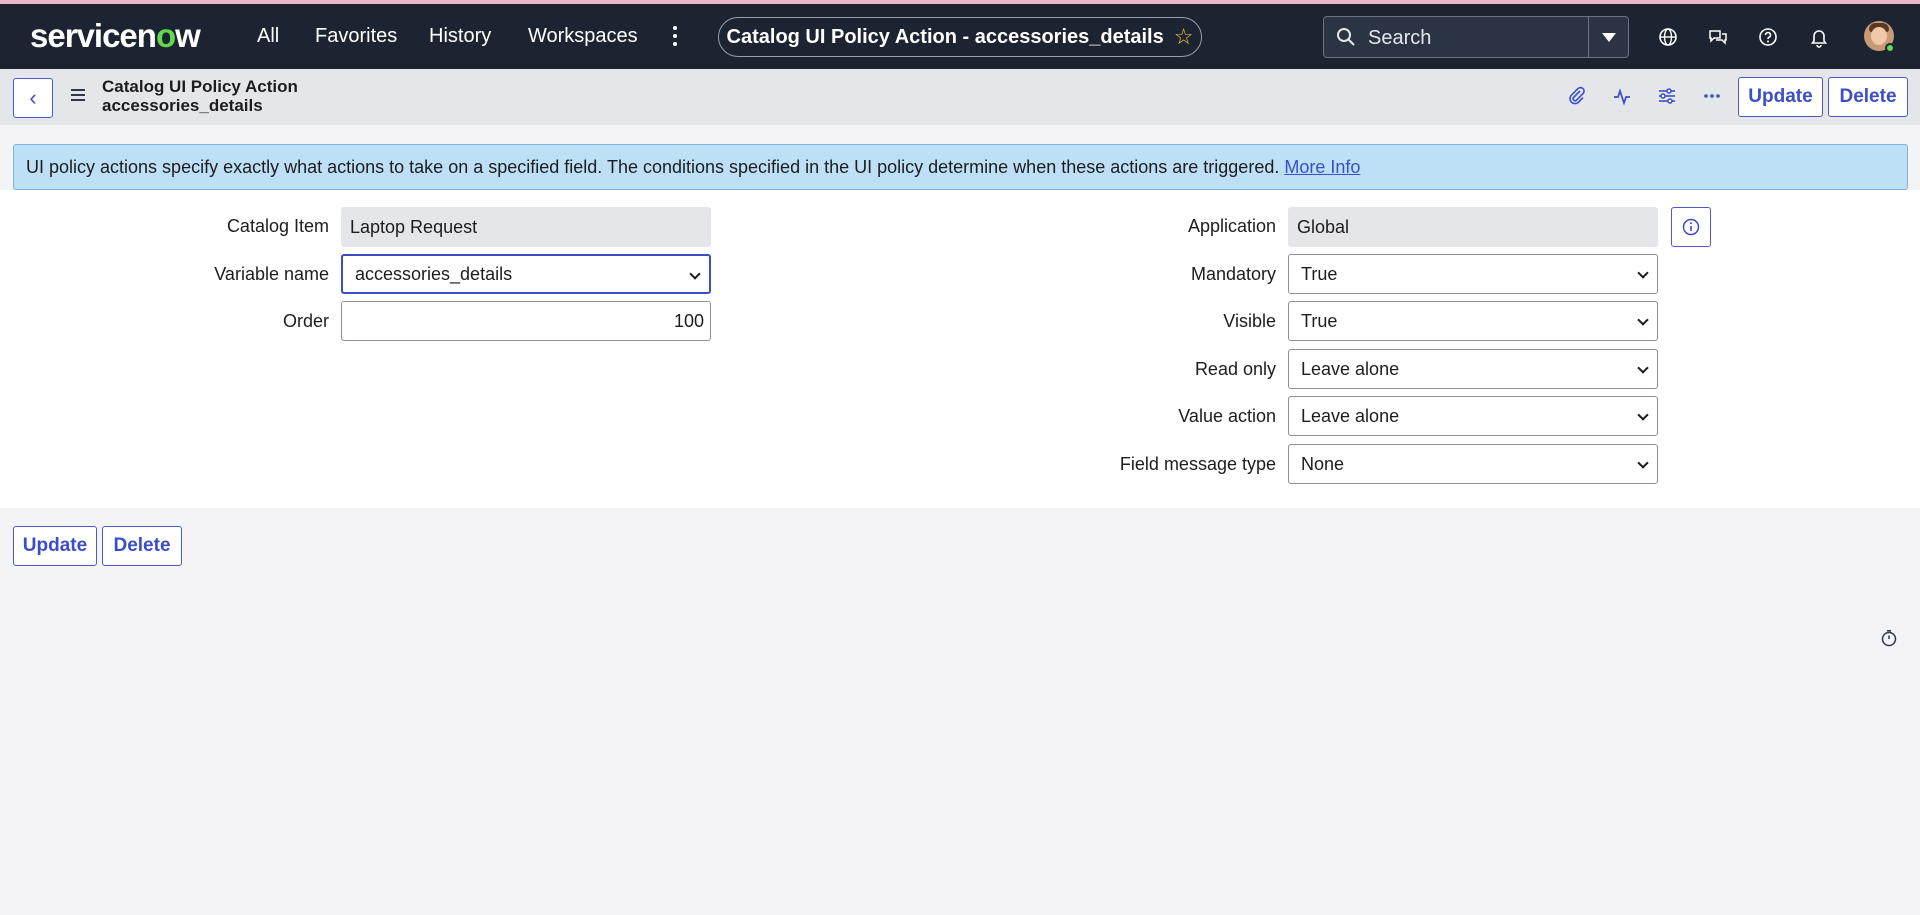 The height and width of the screenshot is (915, 1920). I want to click on nav-all: All, so click(268, 36).